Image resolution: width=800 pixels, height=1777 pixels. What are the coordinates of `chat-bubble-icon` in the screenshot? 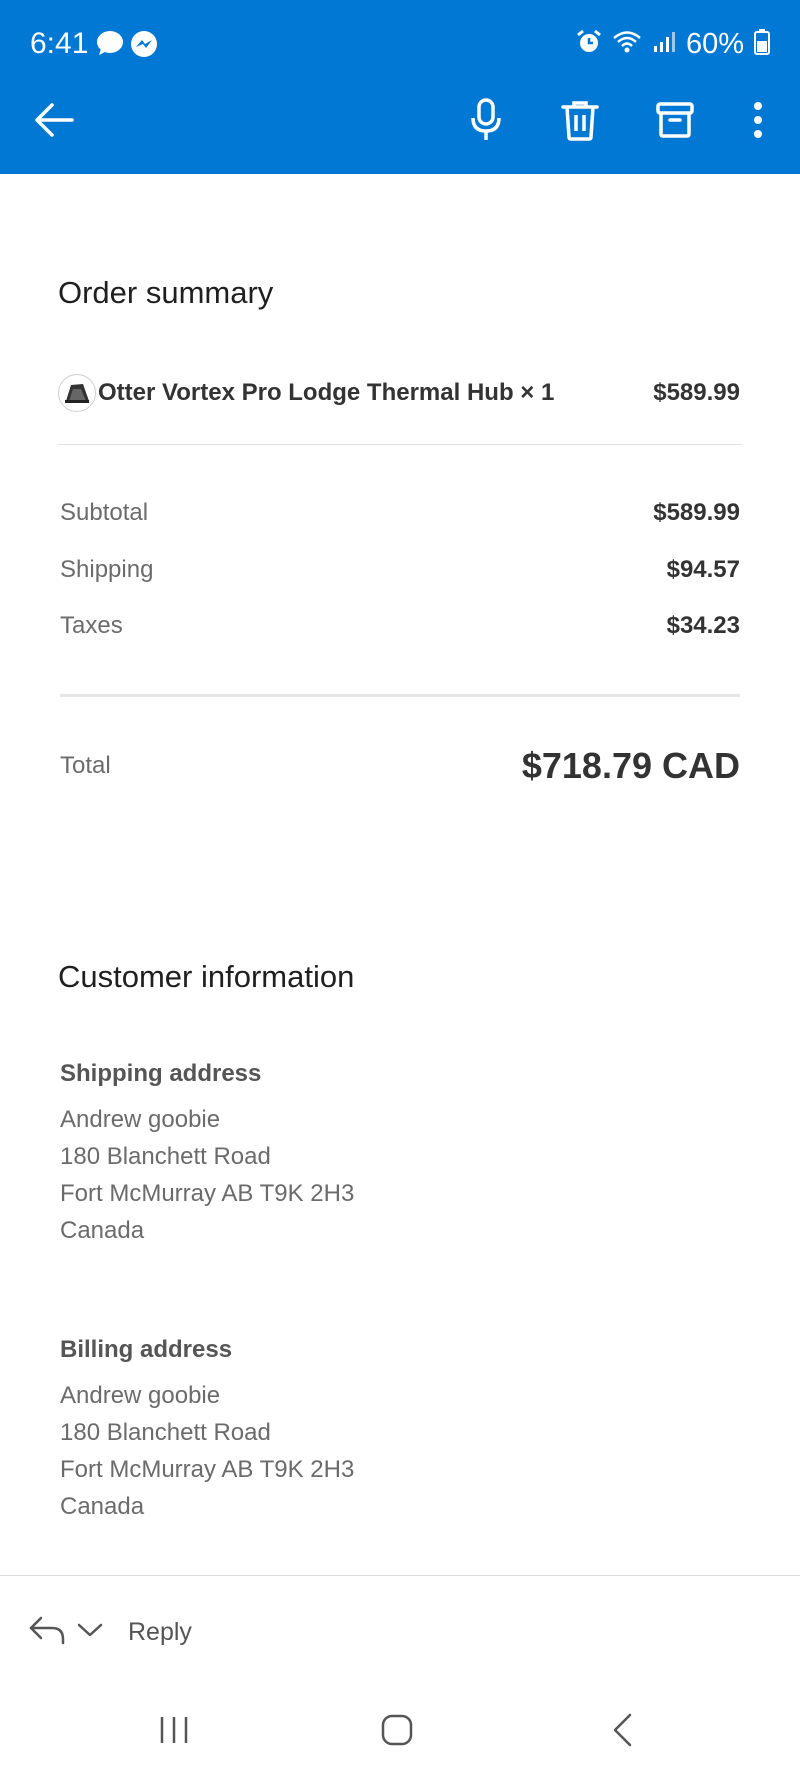 It's located at (110, 46).